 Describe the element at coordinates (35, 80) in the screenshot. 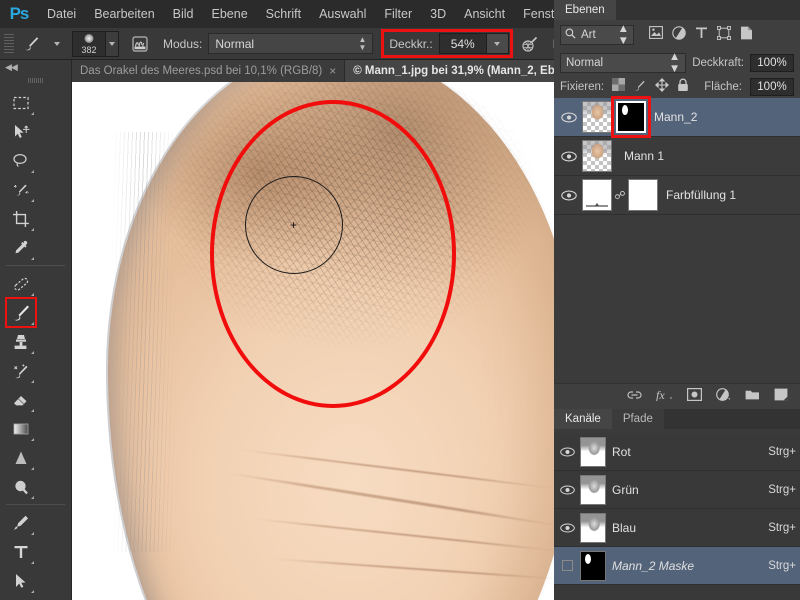

I see `toolbar-grip` at that location.